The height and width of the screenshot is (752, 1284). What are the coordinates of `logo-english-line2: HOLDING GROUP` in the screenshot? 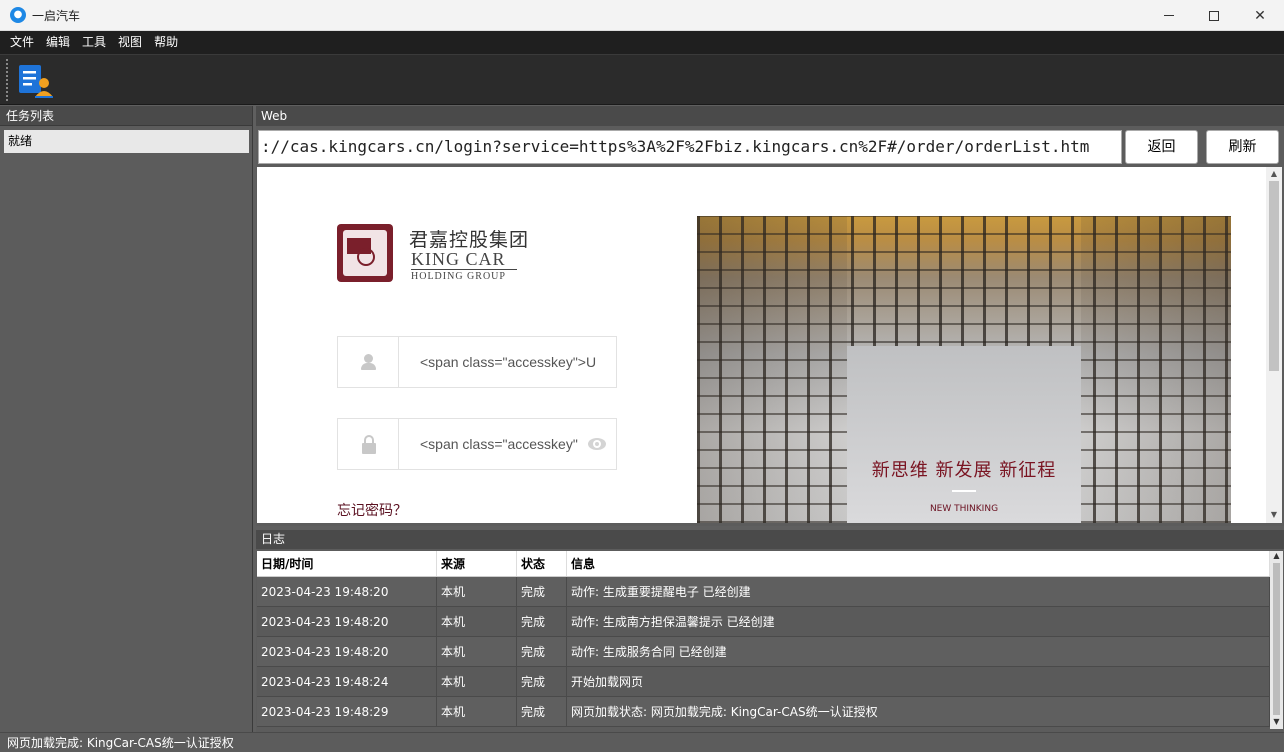 It's located at (458, 276).